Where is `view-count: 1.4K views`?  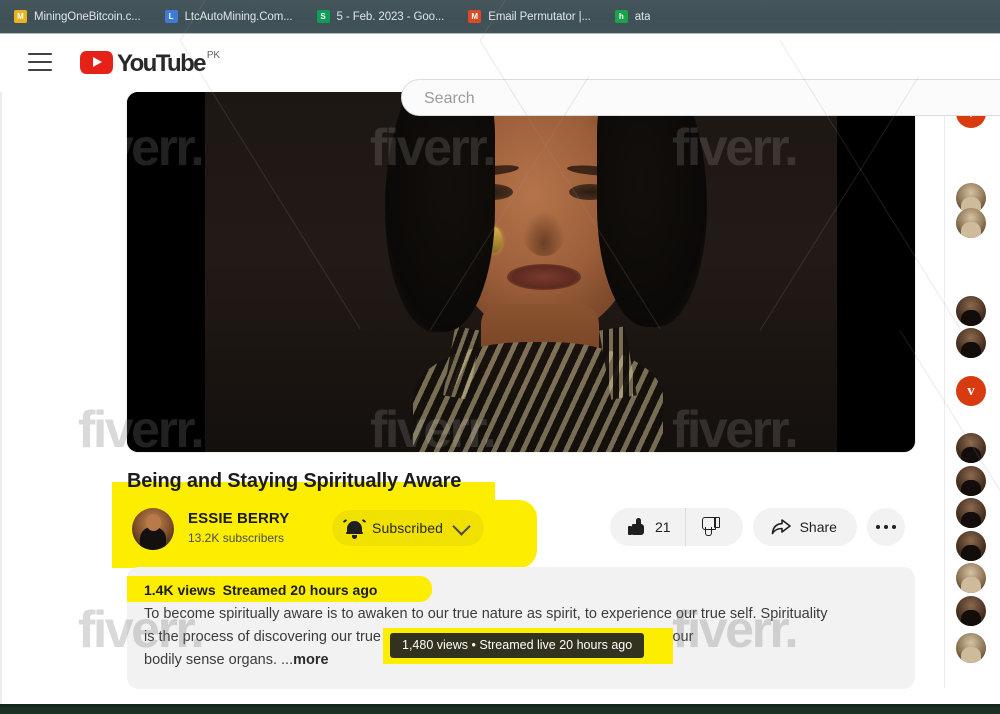
view-count: 1.4K views is located at coordinates (180, 590).